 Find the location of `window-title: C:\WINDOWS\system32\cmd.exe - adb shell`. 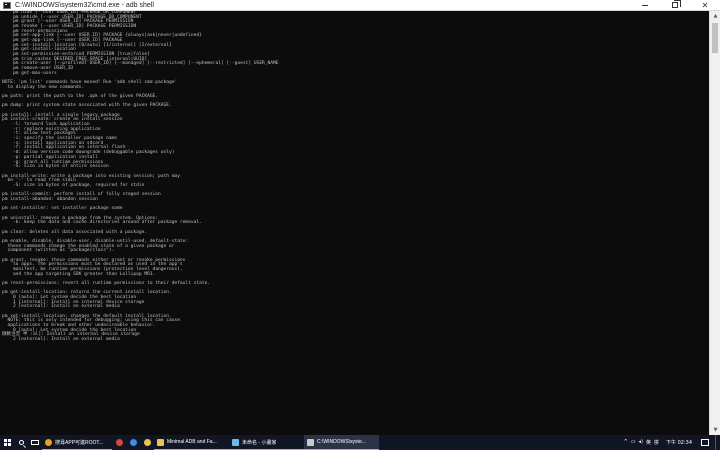

window-title: C:\WINDOWS\system32\cmd.exe - adb shell is located at coordinates (84, 5).